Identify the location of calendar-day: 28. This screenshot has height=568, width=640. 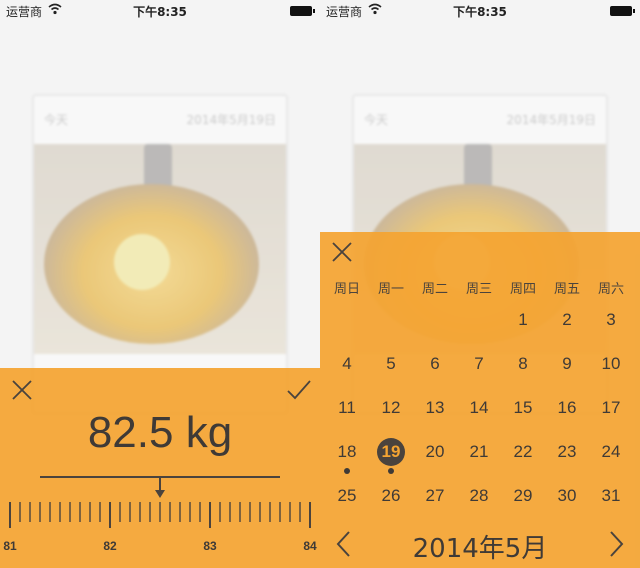
(479, 500).